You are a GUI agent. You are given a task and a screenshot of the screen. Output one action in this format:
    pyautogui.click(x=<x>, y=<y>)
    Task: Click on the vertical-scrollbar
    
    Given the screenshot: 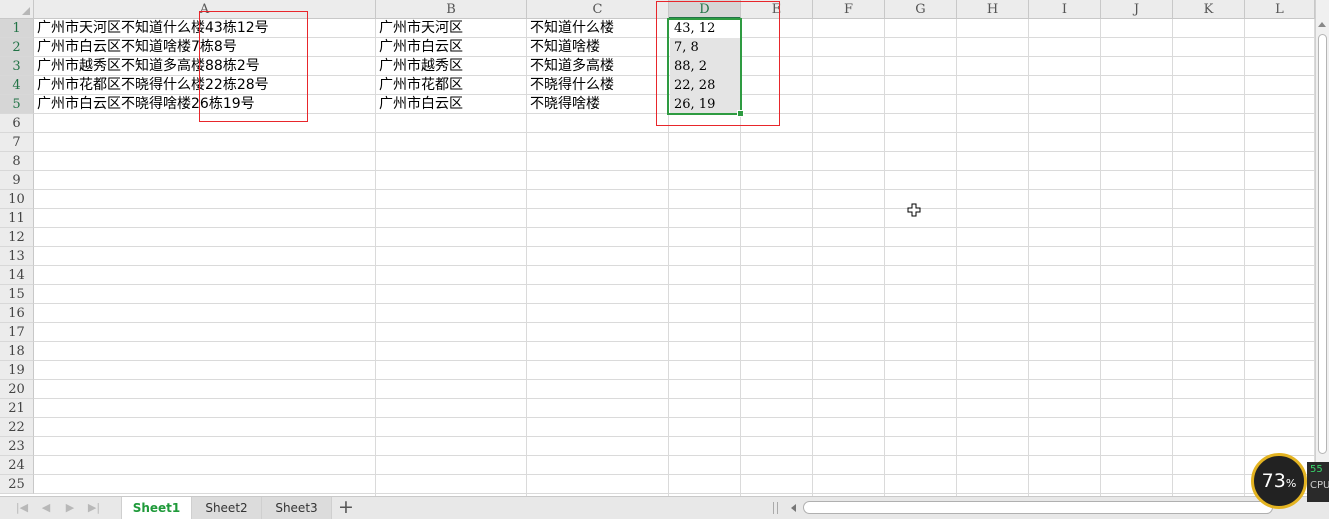 What is the action you would take?
    pyautogui.click(x=1322, y=248)
    